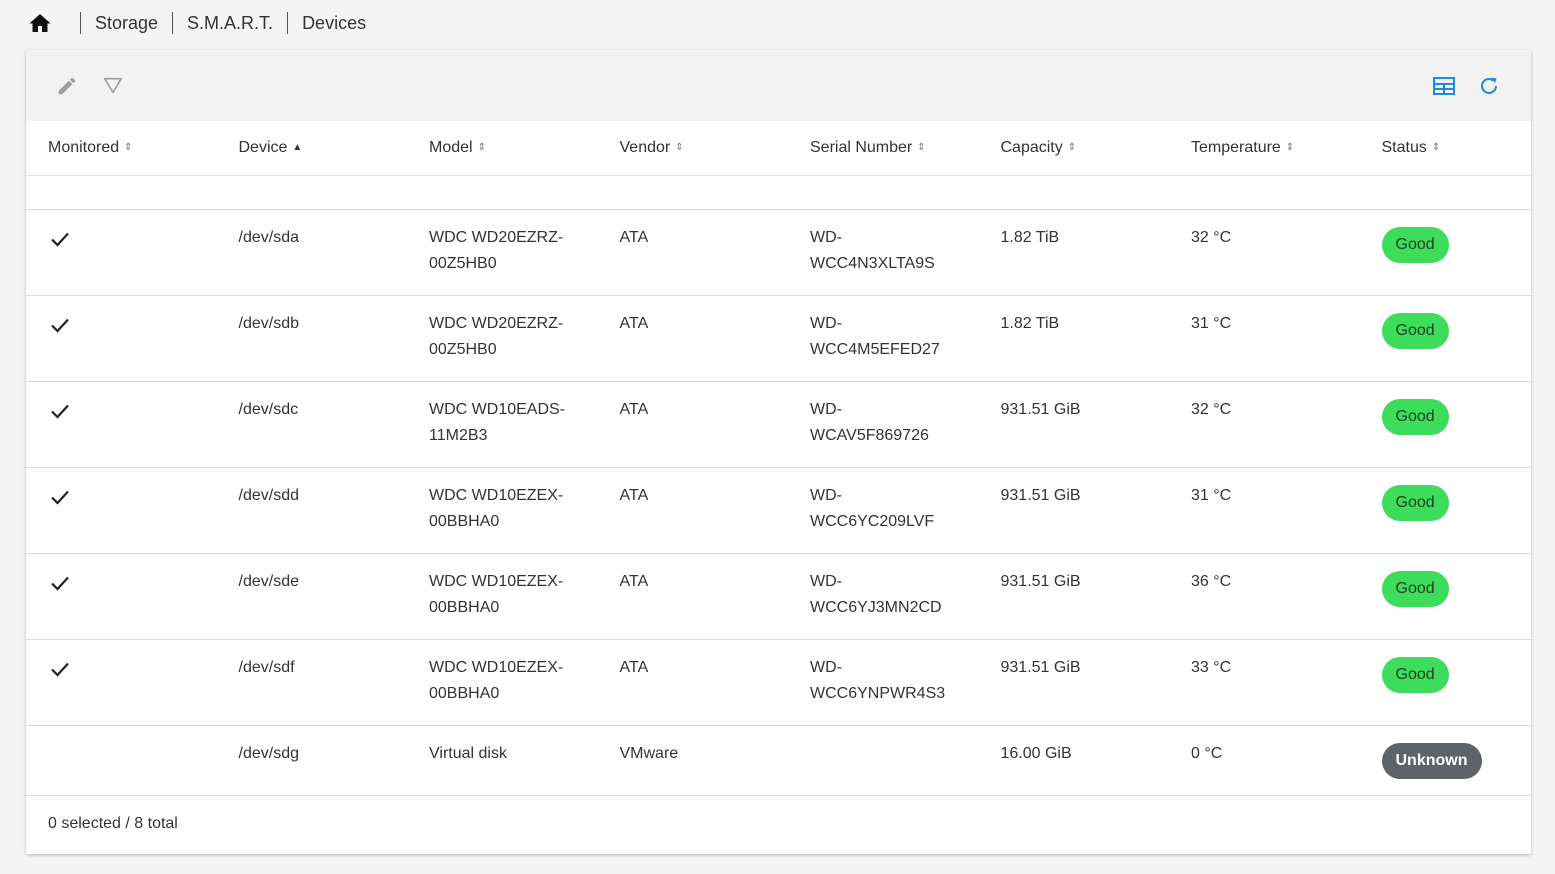 This screenshot has width=1555, height=874. What do you see at coordinates (268, 237) in the screenshot?
I see `cell-device: /dev/sda` at bounding box center [268, 237].